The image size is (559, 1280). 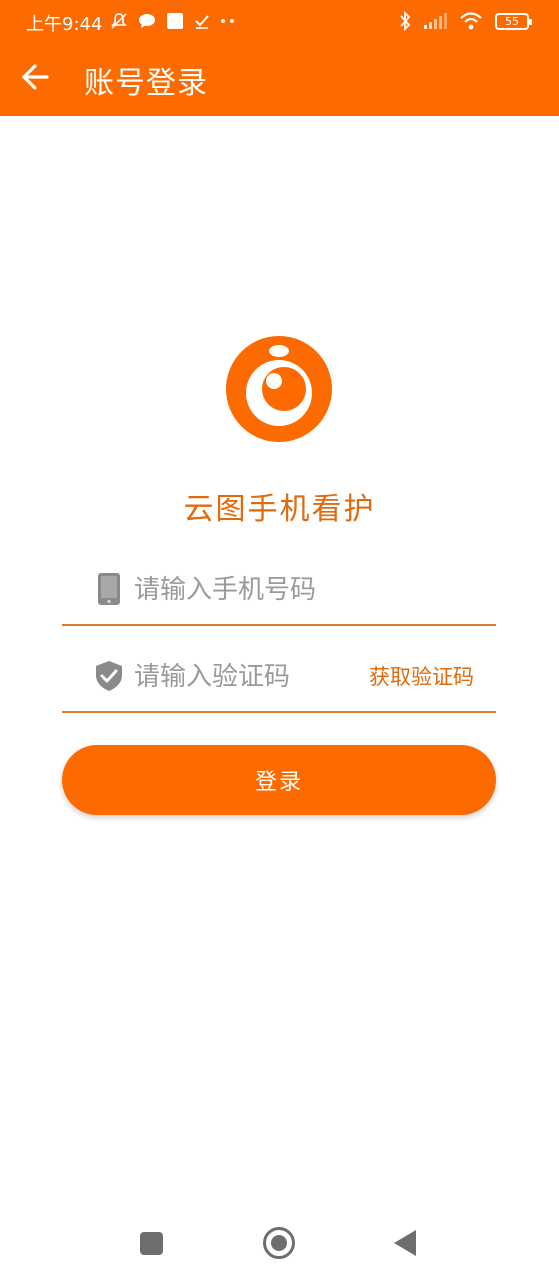 What do you see at coordinates (279, 389) in the screenshot?
I see `eye-camera-logo` at bounding box center [279, 389].